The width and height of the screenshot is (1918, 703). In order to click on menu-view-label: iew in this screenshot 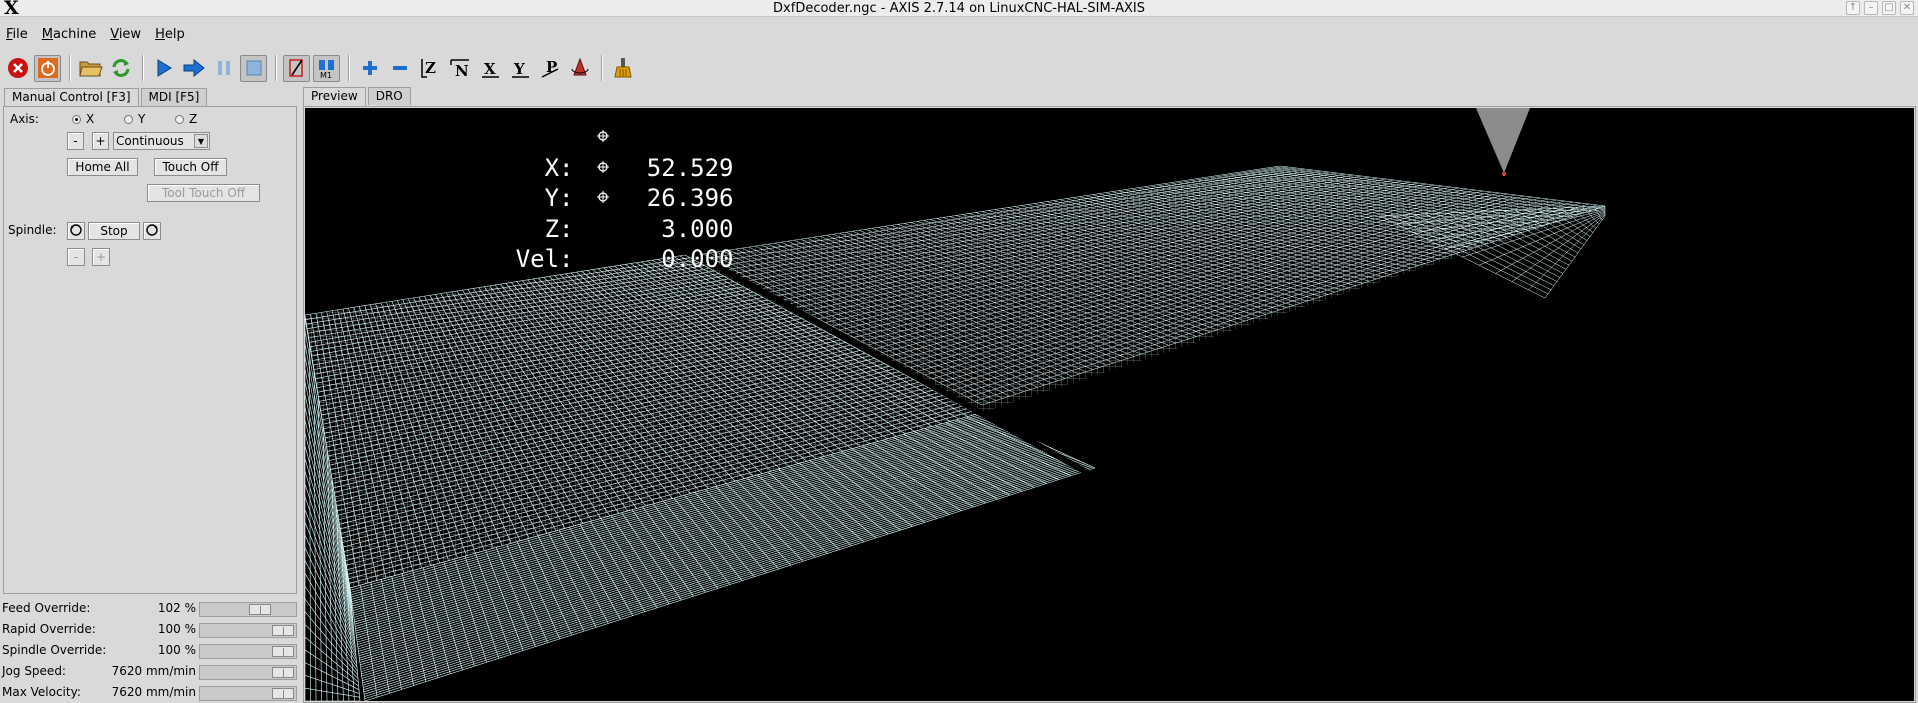, I will do `click(130, 34)`.